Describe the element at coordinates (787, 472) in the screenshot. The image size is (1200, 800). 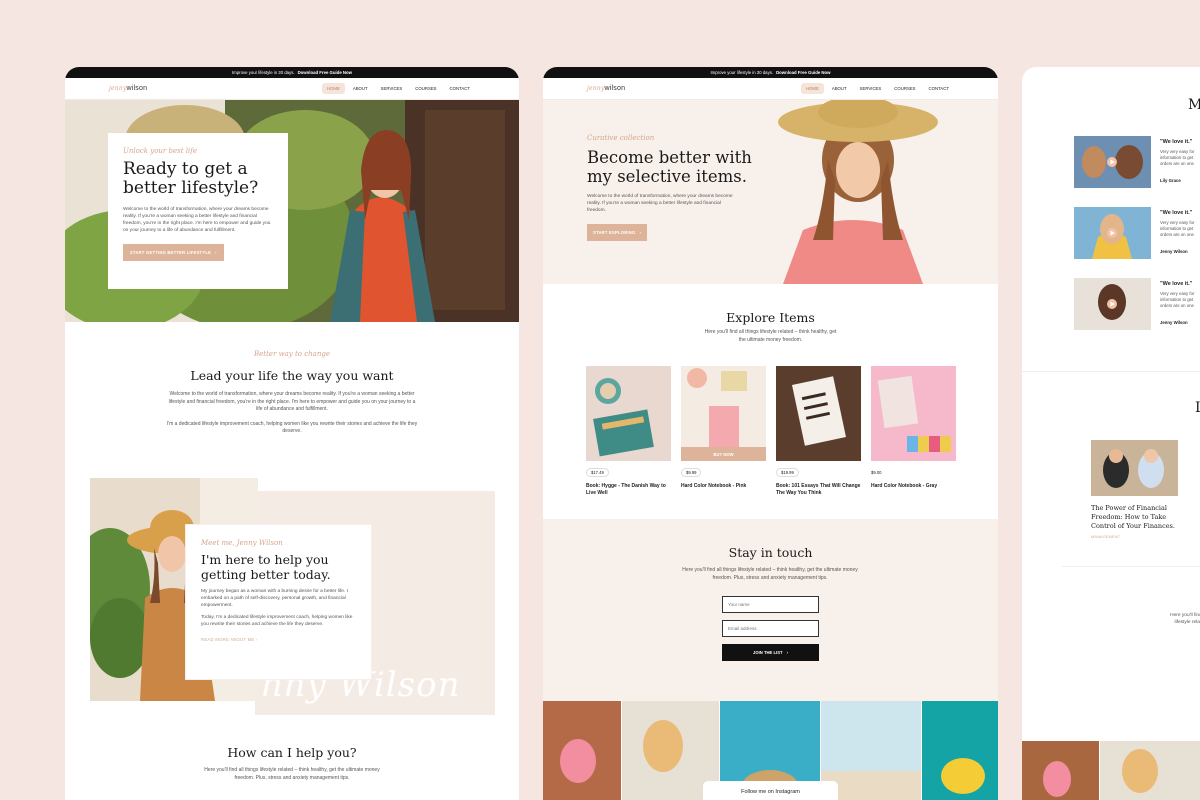
I see `price-badge: $19.99` at that location.